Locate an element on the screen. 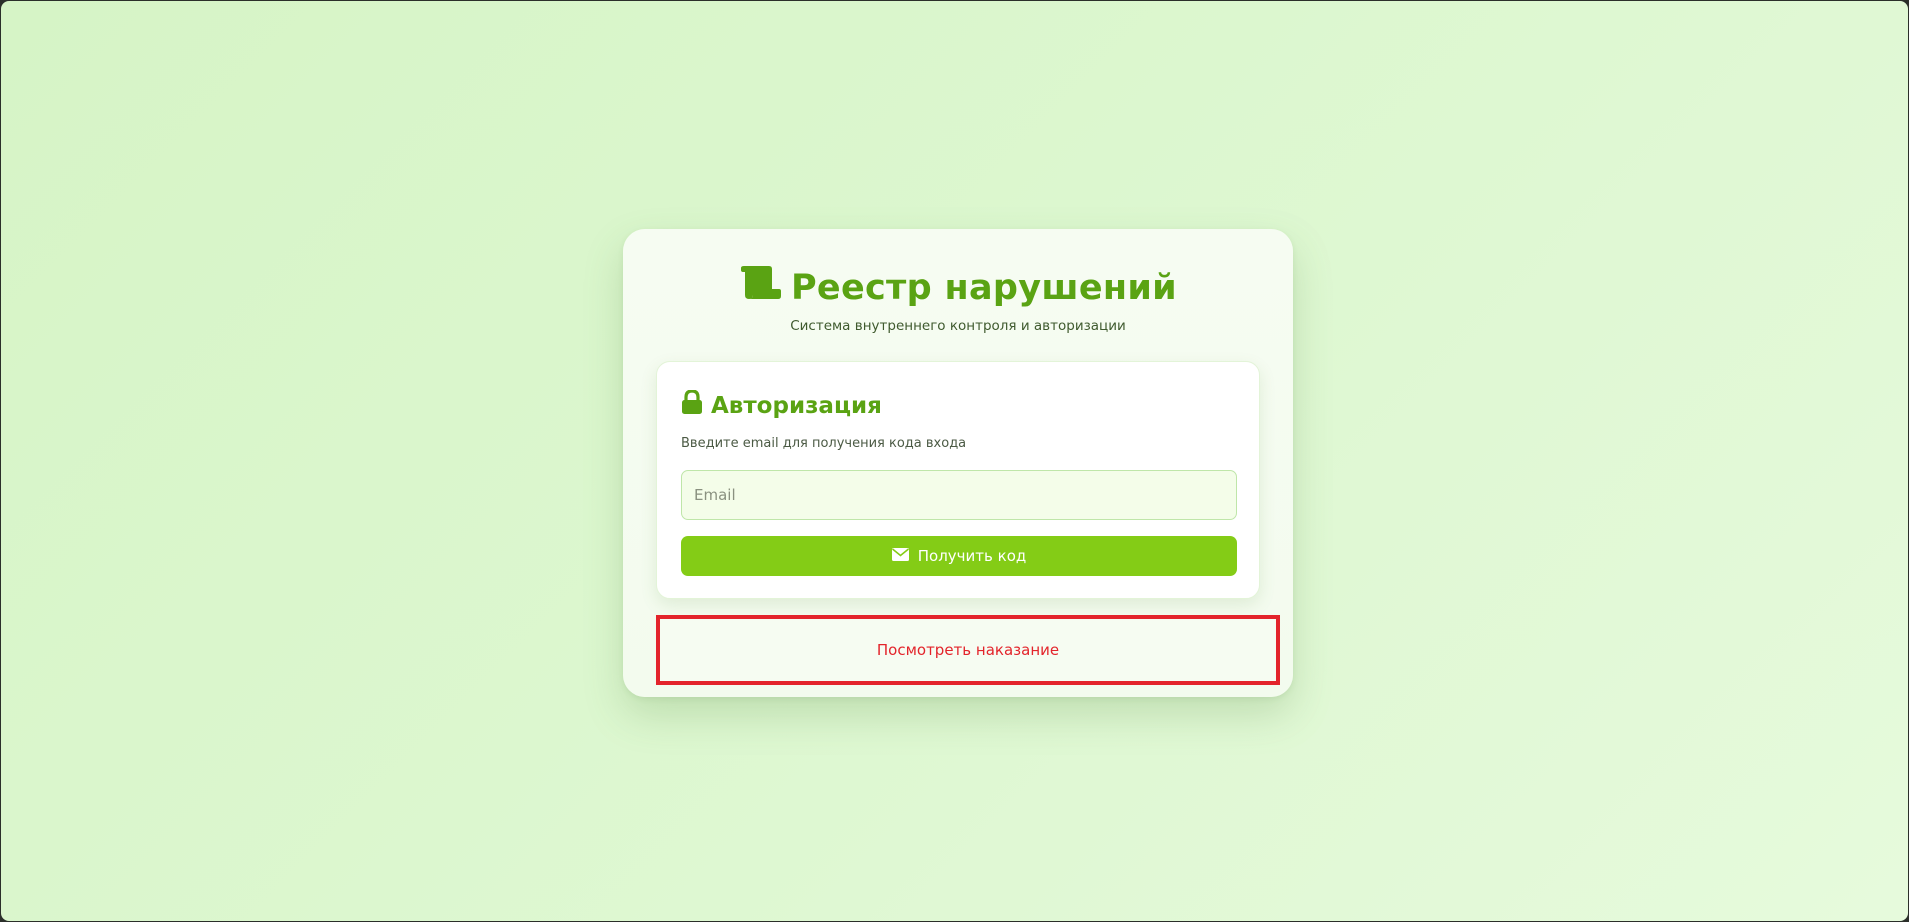 The width and height of the screenshot is (1909, 922). login-heading-text: Авторизация is located at coordinates (796, 405).